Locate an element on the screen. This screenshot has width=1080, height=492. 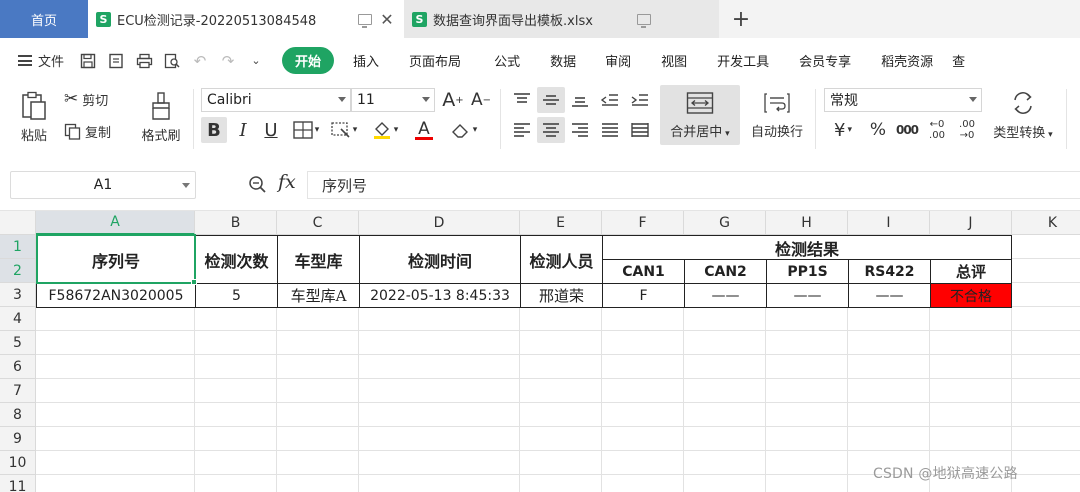
cell-model-header: 车型库 is located at coordinates (318, 259).